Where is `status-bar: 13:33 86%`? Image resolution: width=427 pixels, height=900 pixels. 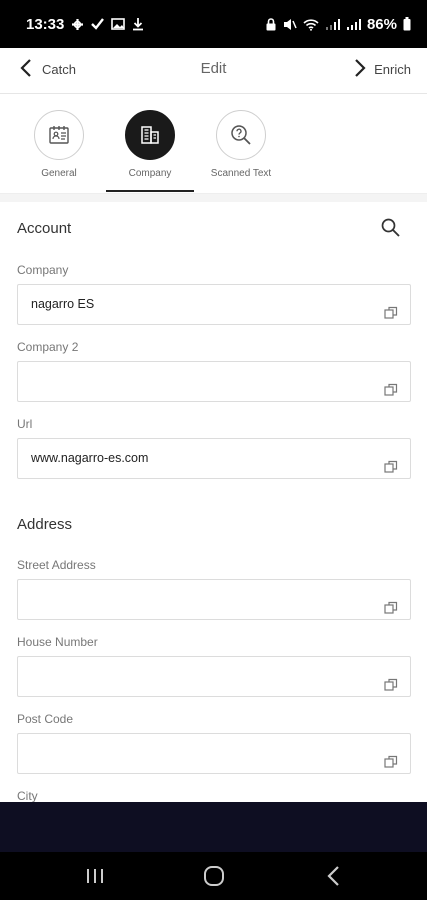 status-bar: 13:33 86% is located at coordinates (213, 24).